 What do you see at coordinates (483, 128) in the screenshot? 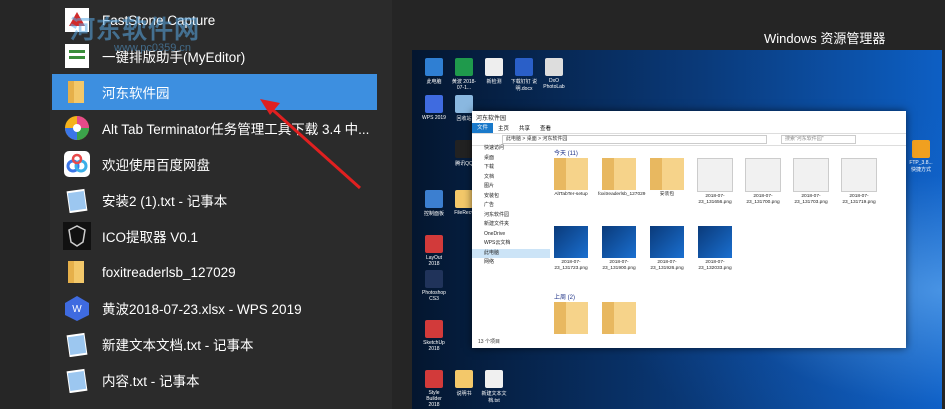
I see `ribbon-tab: 文件` at bounding box center [483, 128].